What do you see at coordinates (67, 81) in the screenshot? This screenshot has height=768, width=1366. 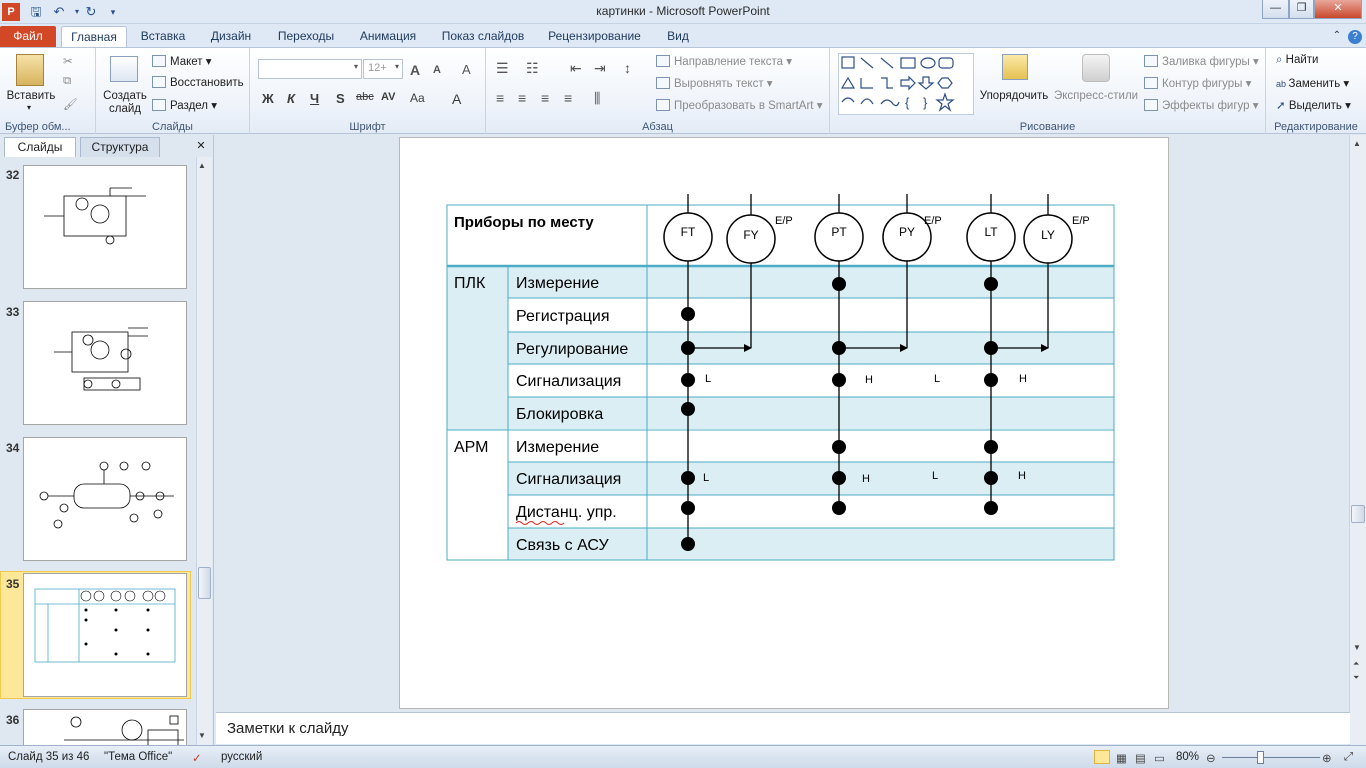 I see `copy-icon: ⧉` at bounding box center [67, 81].